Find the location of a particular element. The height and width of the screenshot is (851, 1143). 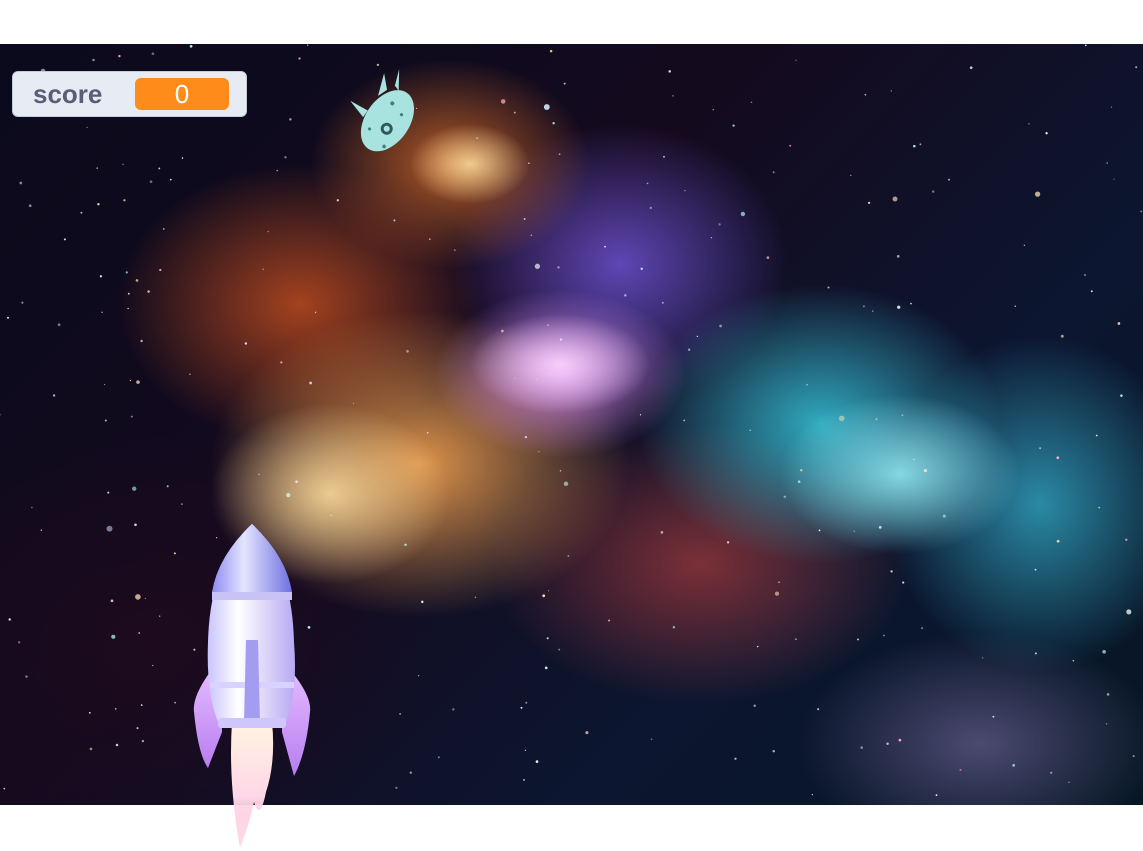

rocket-sprite is located at coordinates (252, 686).